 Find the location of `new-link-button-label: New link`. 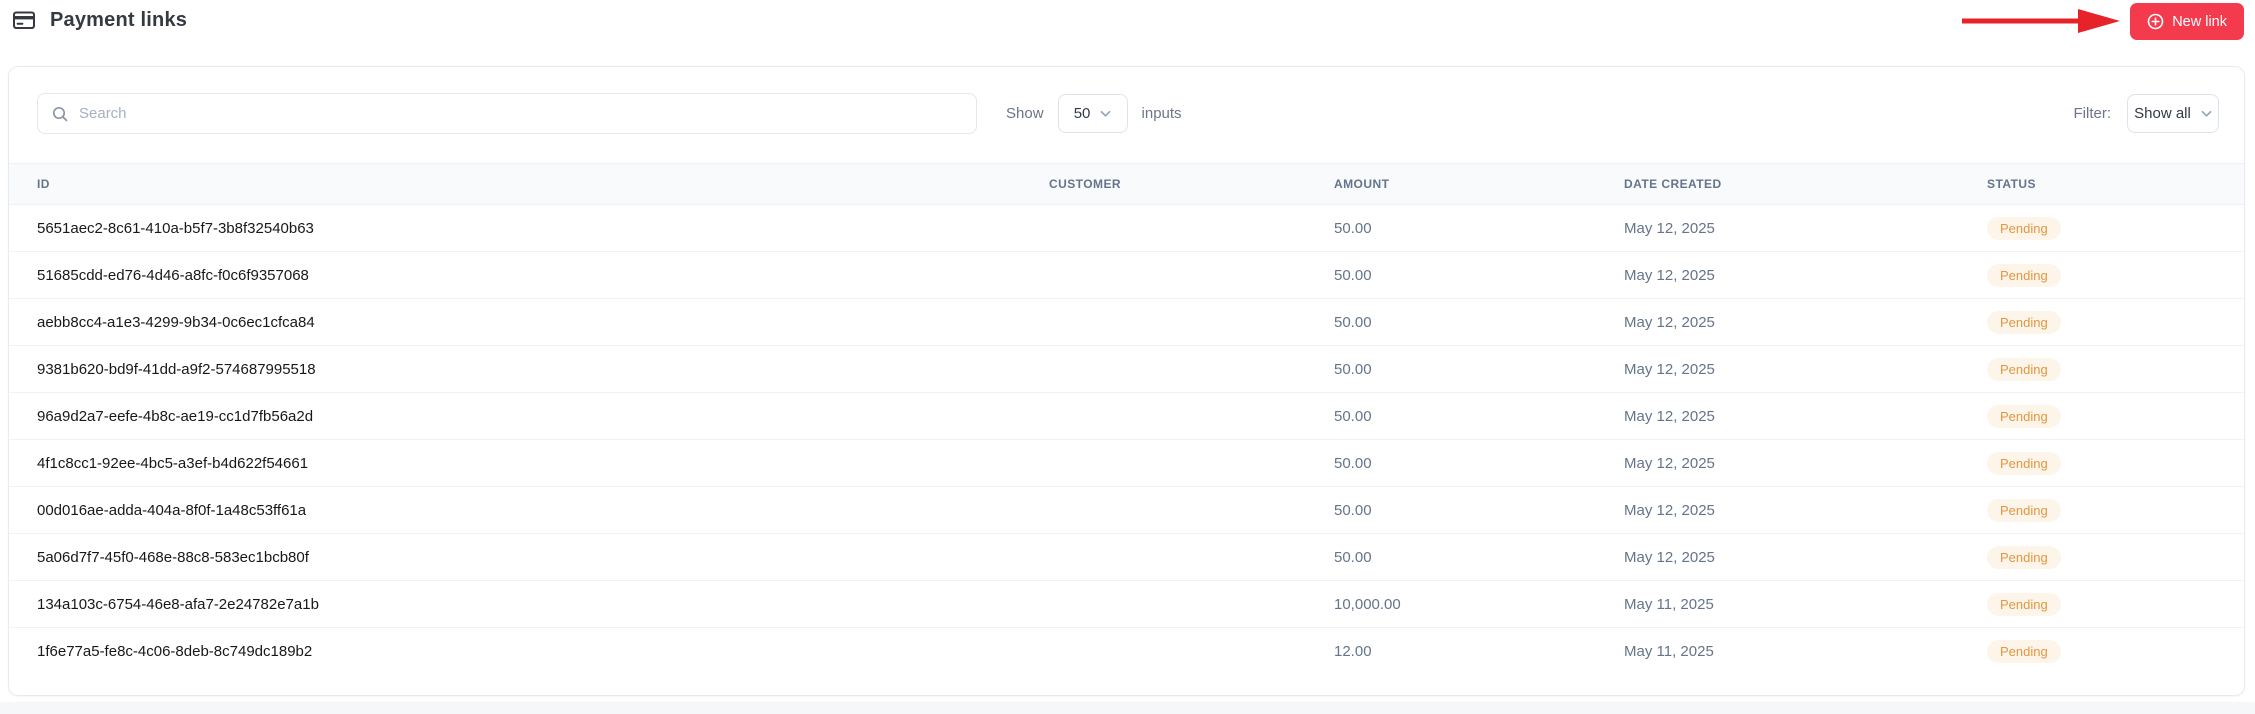

new-link-button-label: New link is located at coordinates (2199, 21).